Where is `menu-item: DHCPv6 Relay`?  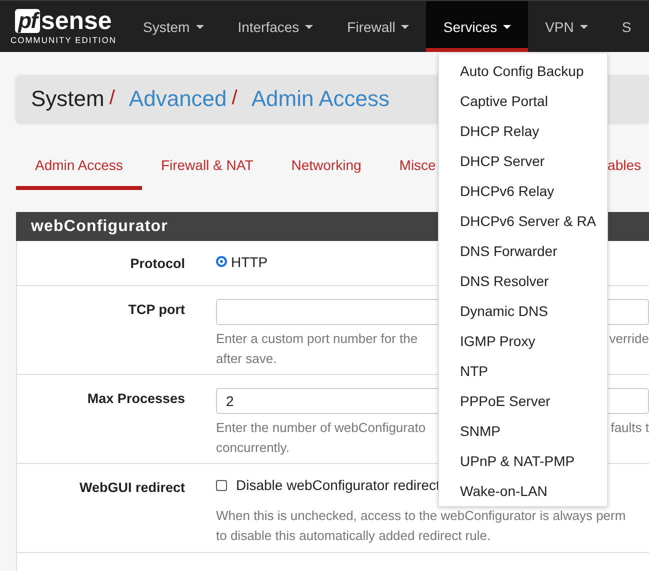 menu-item: DHCPv6 Relay is located at coordinates (523, 191).